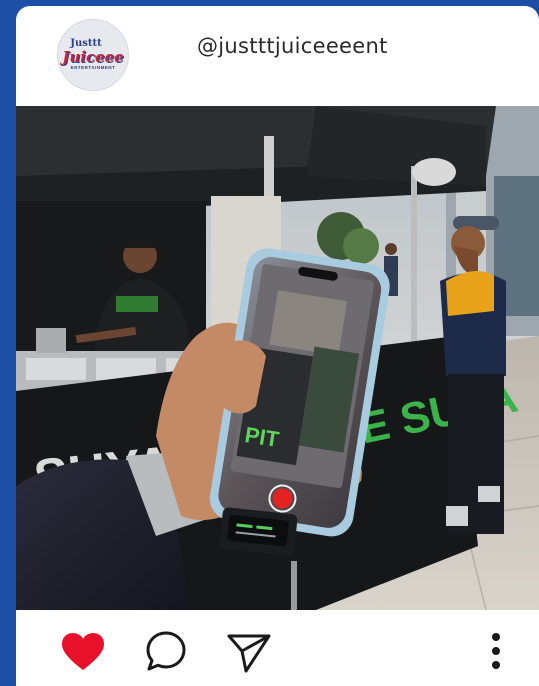 This screenshot has width=539, height=686. I want to click on comment-bubble-icon, so click(166, 652).